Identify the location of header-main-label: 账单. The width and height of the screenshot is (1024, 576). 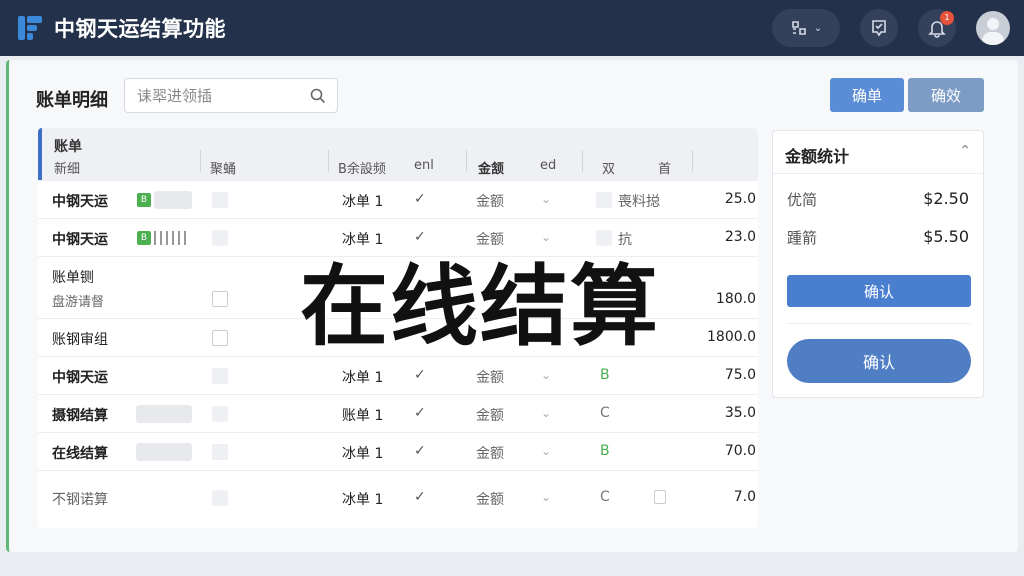
(68, 147).